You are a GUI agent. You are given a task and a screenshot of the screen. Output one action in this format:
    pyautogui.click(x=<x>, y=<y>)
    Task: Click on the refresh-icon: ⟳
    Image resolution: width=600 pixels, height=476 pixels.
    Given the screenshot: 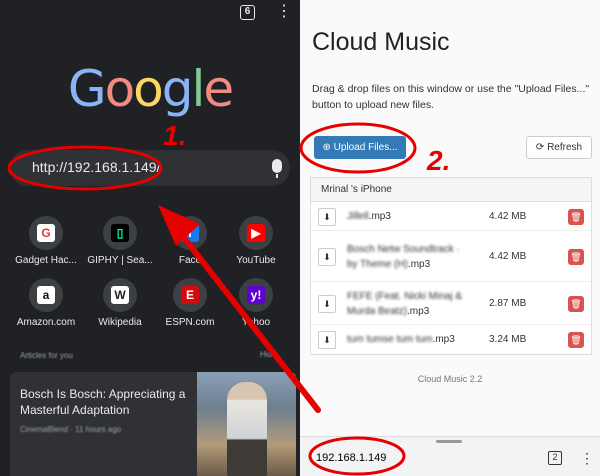 What is the action you would take?
    pyautogui.click(x=541, y=147)
    